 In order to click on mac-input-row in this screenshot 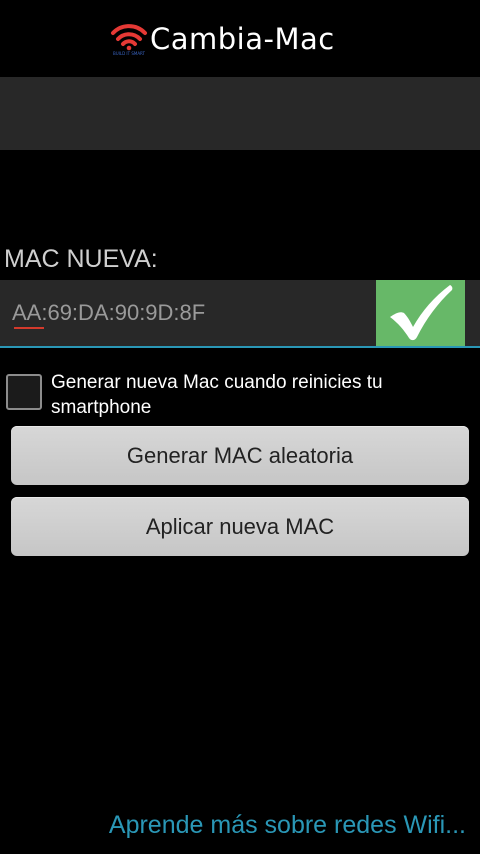, I will do `click(240, 314)`.